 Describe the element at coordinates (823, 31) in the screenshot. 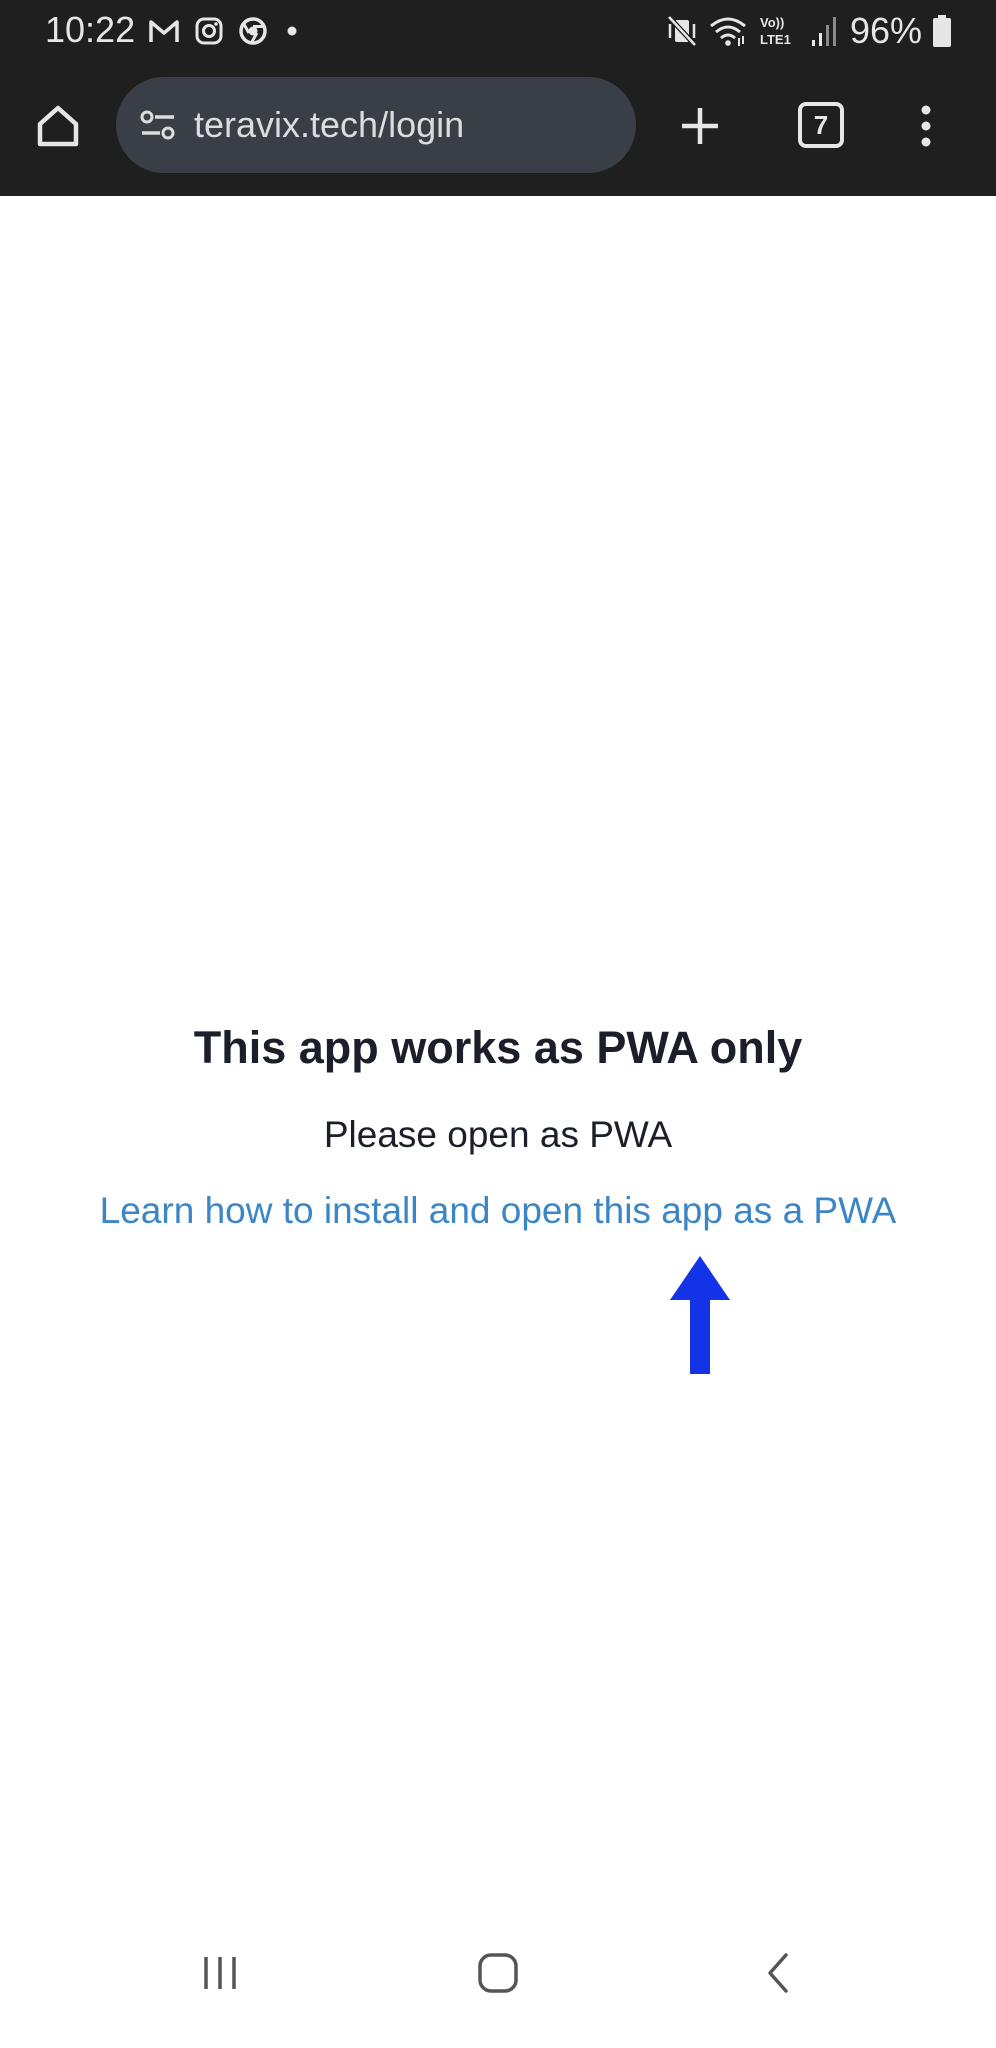

I see `signal-icon` at that location.